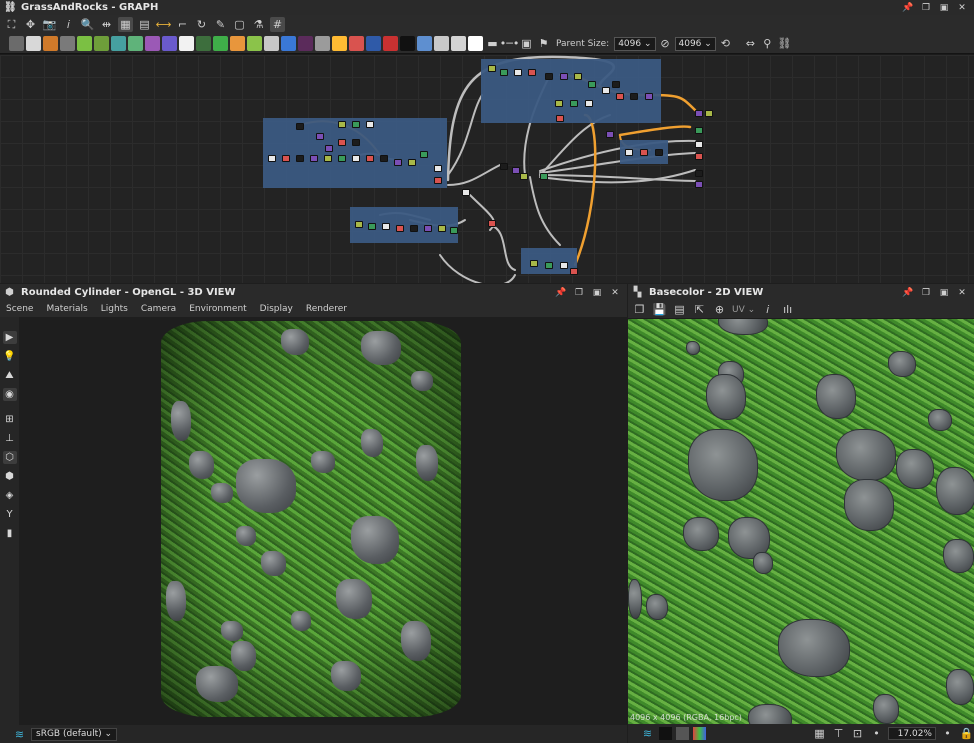 The width and height of the screenshot is (974, 743). What do you see at coordinates (492, 43) in the screenshot?
I see `comment-icon: ▬` at bounding box center [492, 43].